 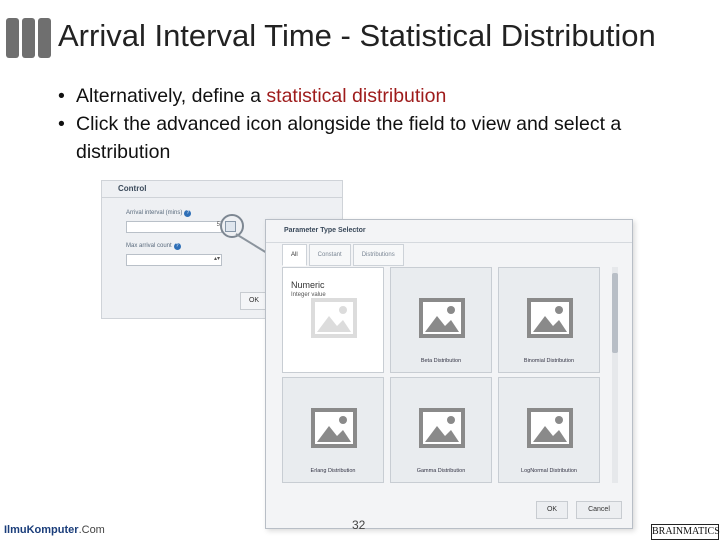 What do you see at coordinates (217, 258) in the screenshot?
I see `stepper-icon: ▴▾` at bounding box center [217, 258].